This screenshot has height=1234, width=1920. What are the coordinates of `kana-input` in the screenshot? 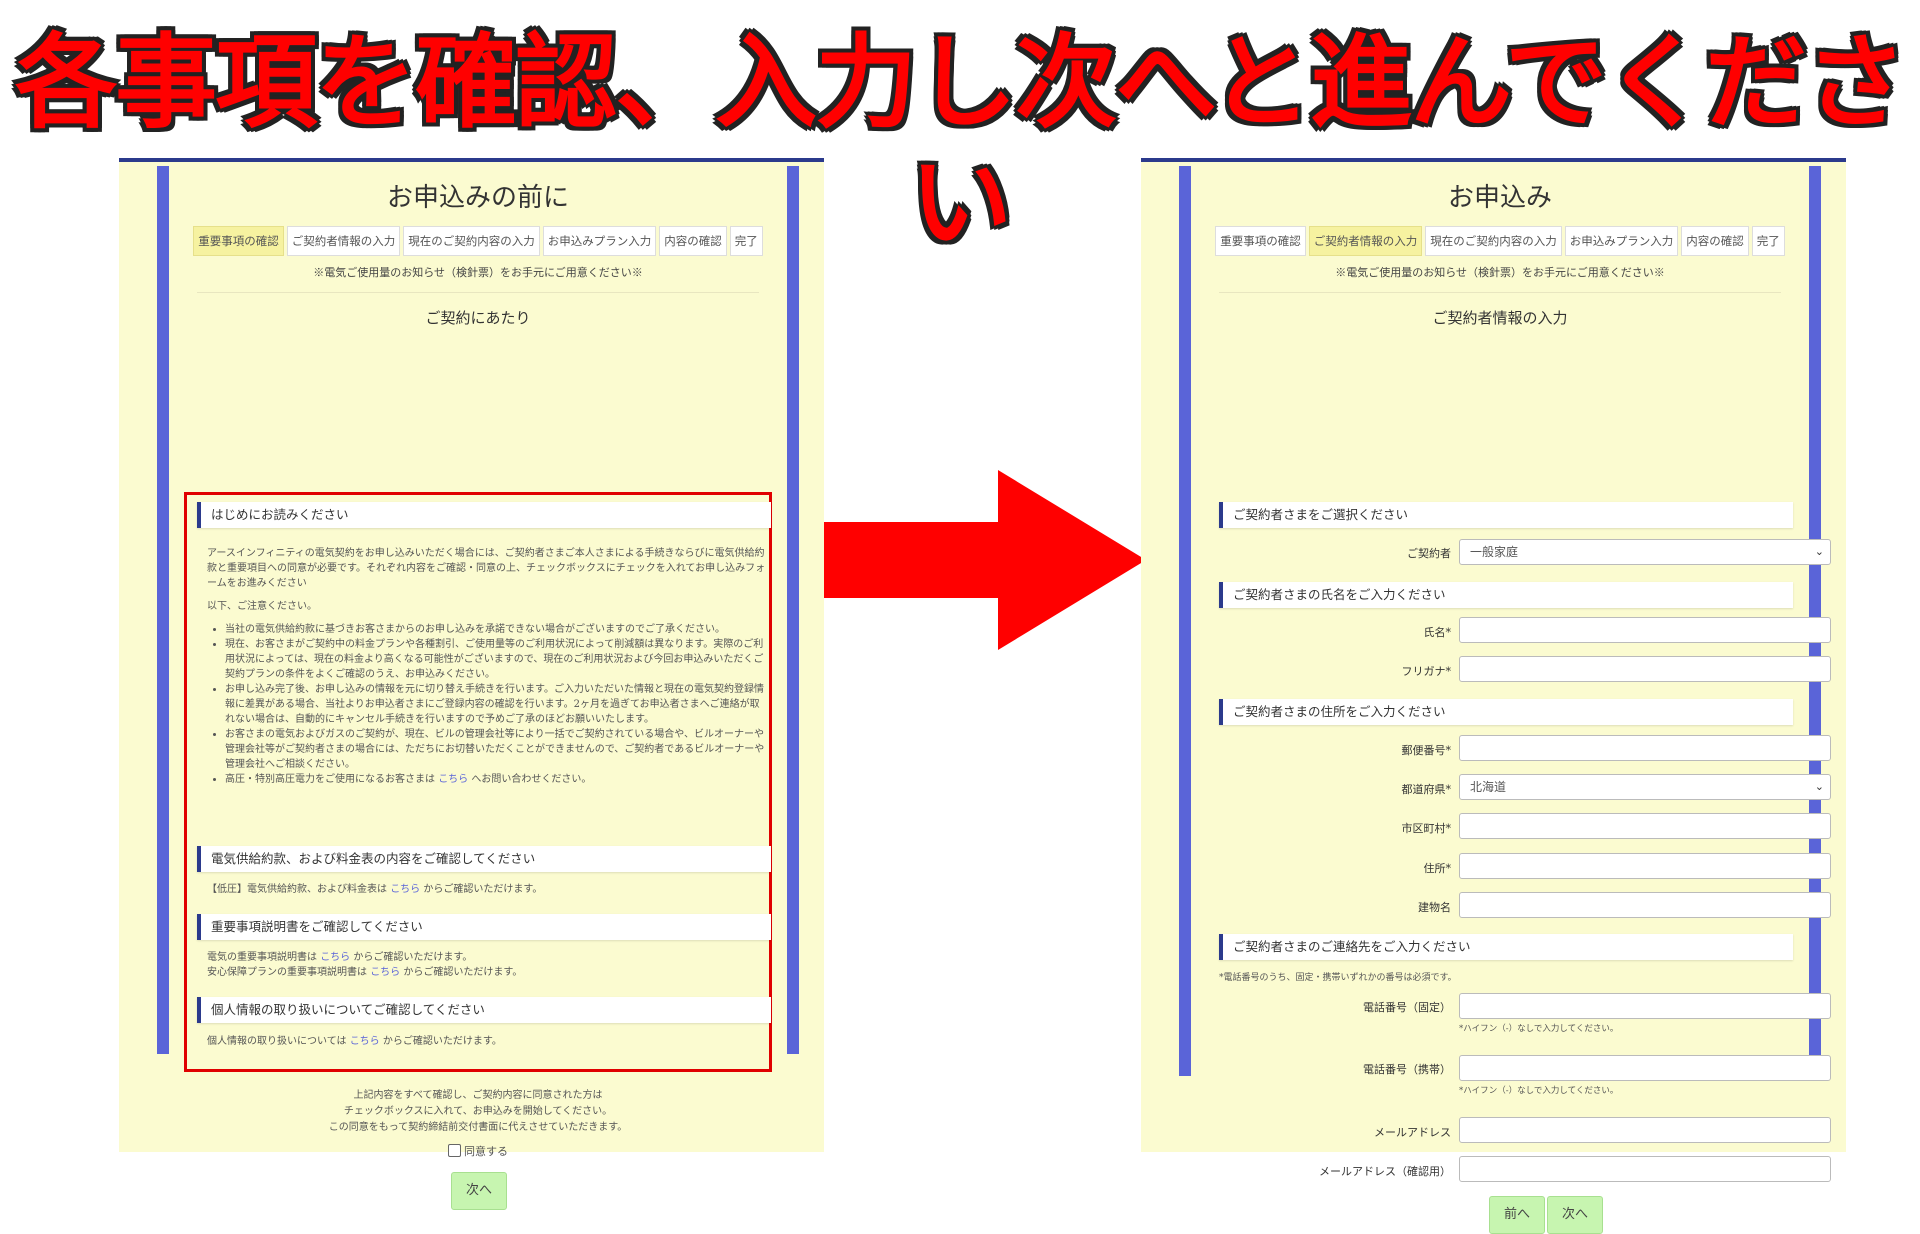 It's located at (1645, 669).